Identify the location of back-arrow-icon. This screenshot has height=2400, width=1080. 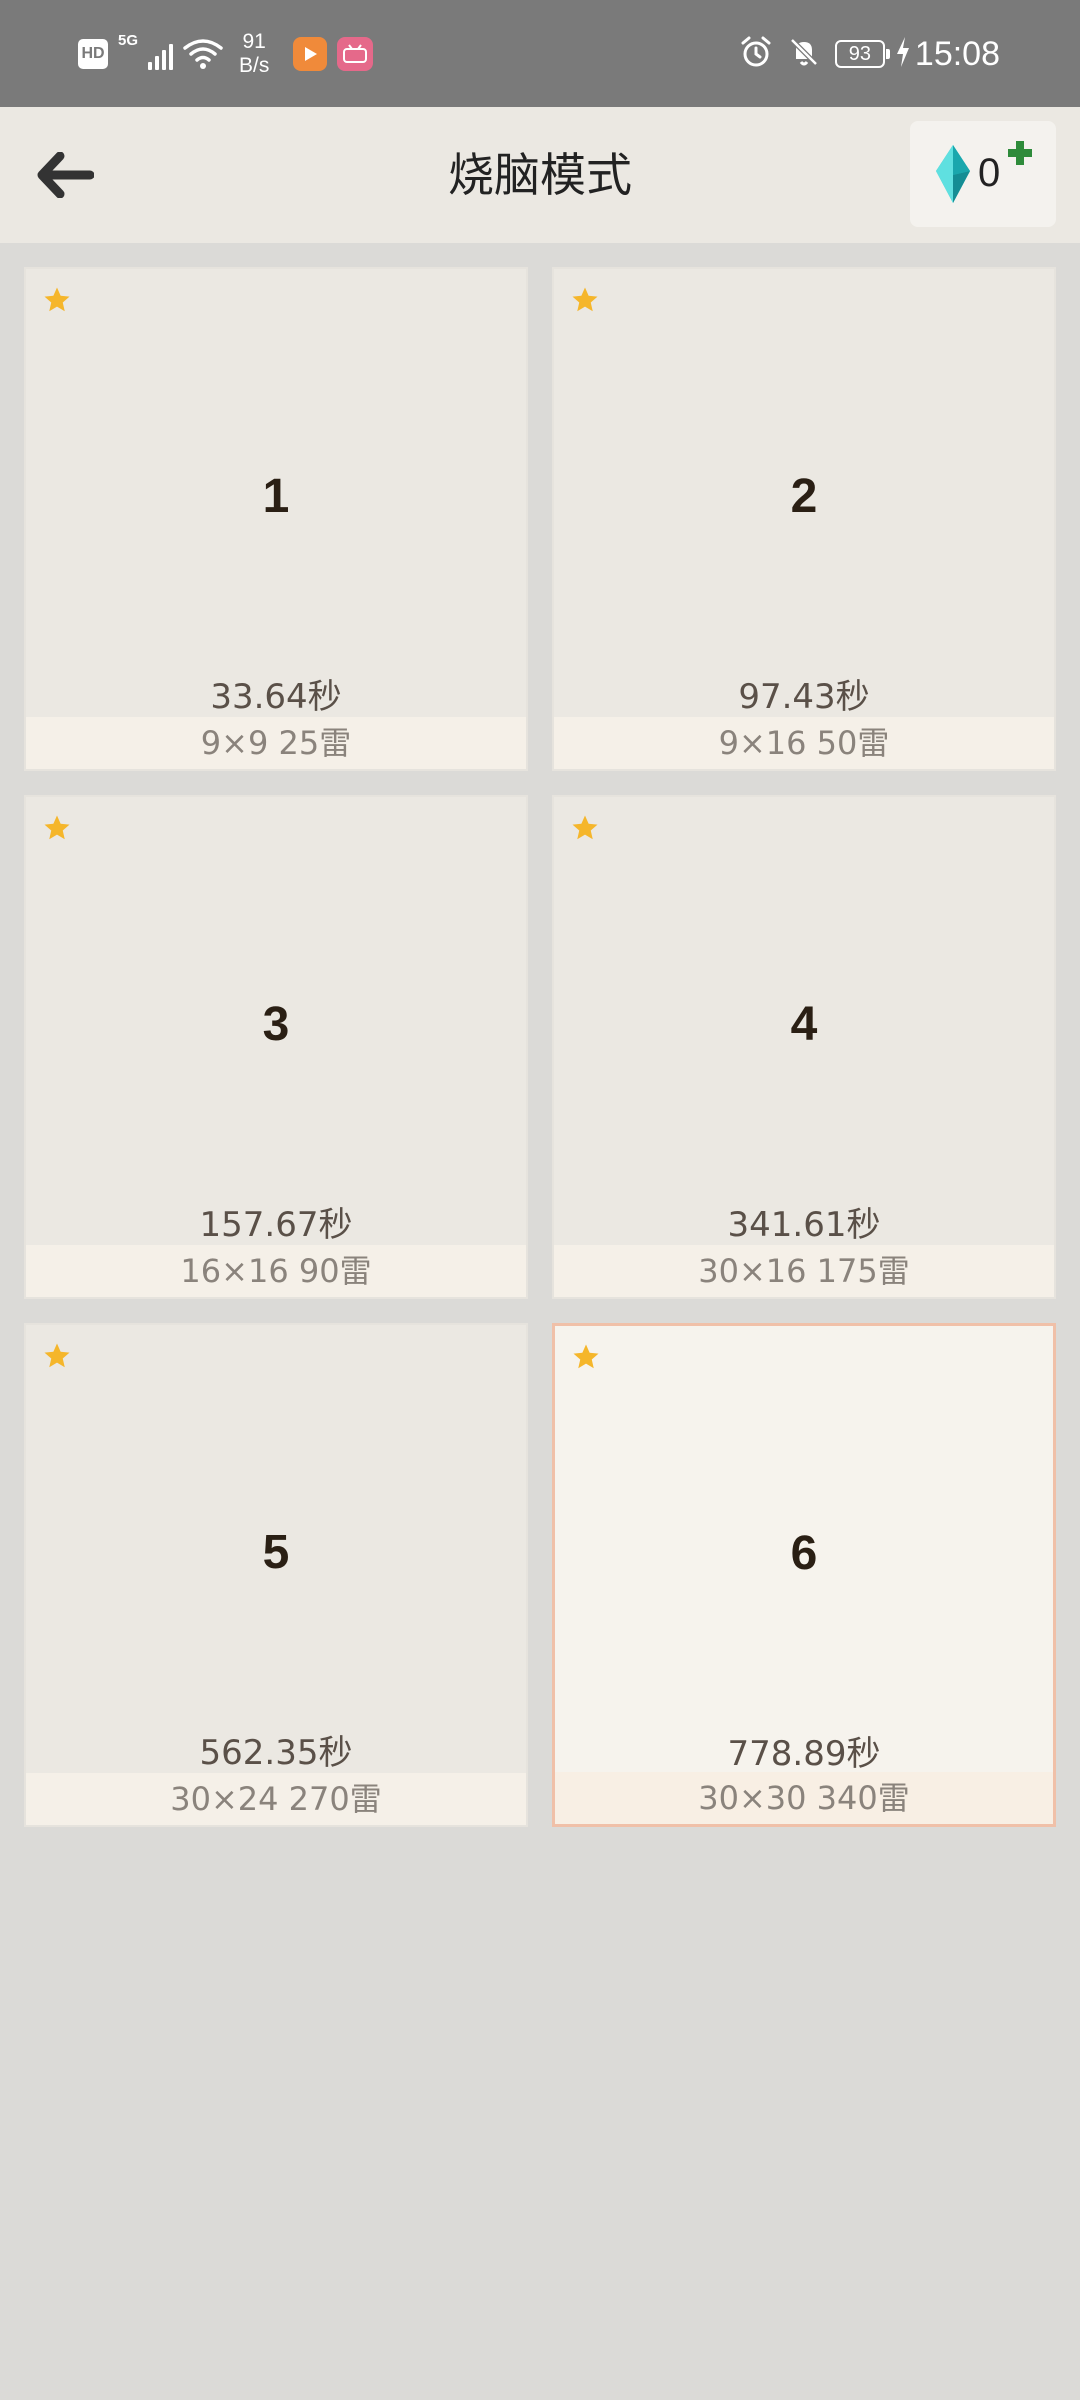
(65, 175).